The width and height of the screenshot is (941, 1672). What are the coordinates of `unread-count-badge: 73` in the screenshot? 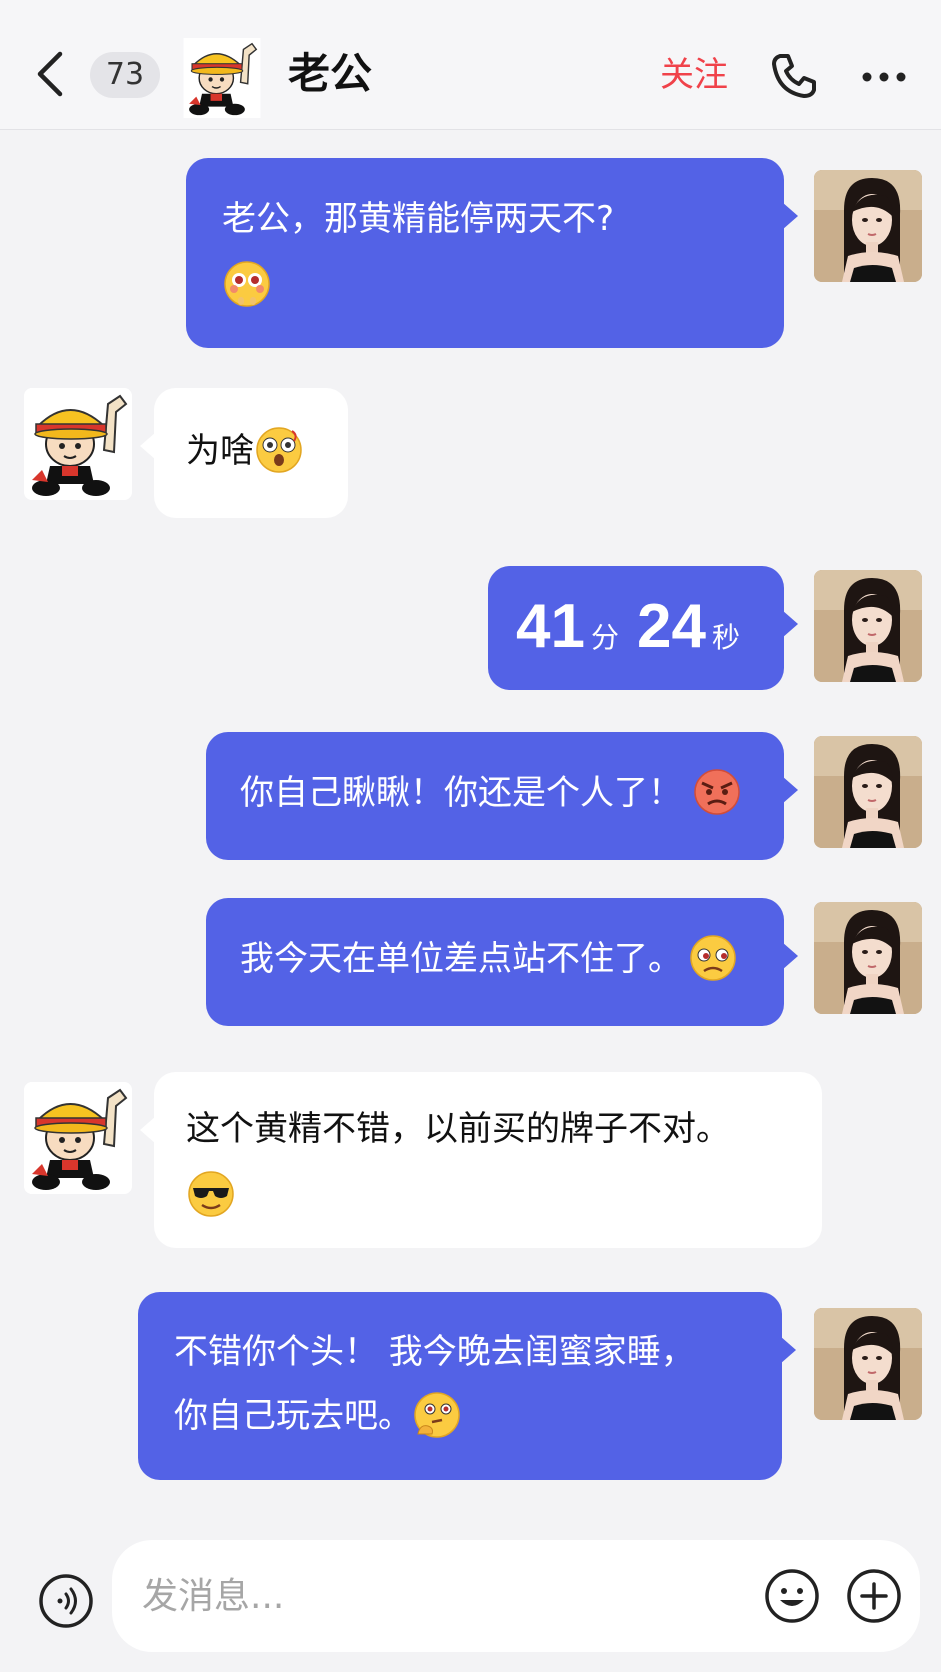 It's located at (125, 75).